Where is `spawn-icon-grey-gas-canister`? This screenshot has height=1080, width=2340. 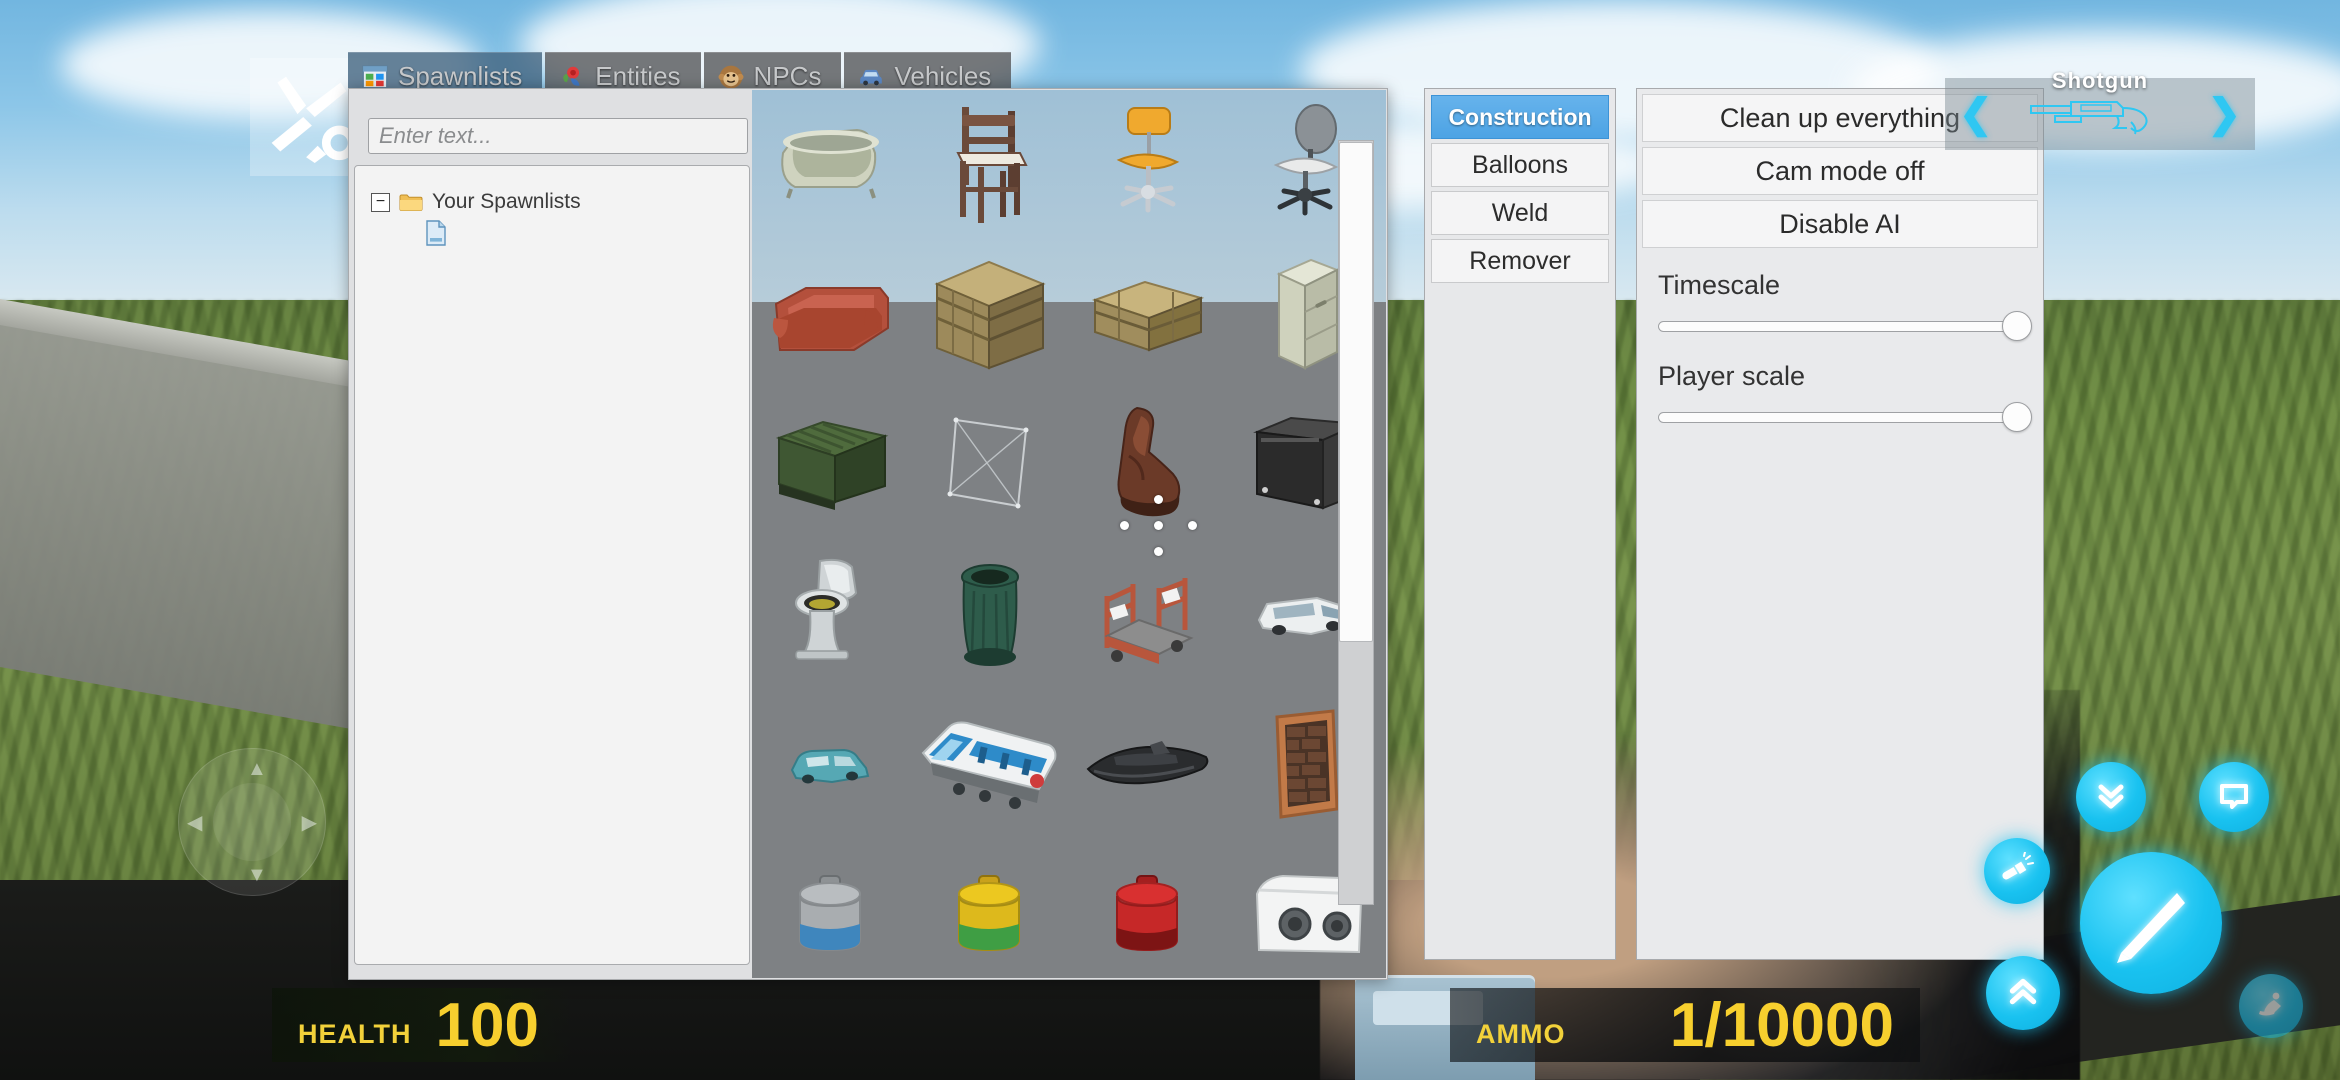 spawn-icon-grey-gas-canister is located at coordinates (831, 911).